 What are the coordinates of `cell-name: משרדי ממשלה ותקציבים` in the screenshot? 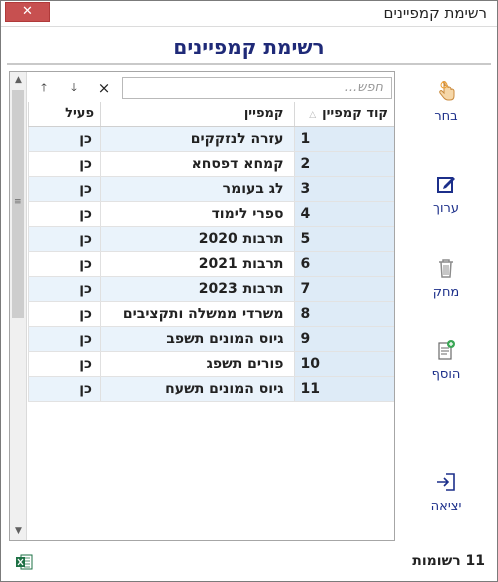 It's located at (197, 314).